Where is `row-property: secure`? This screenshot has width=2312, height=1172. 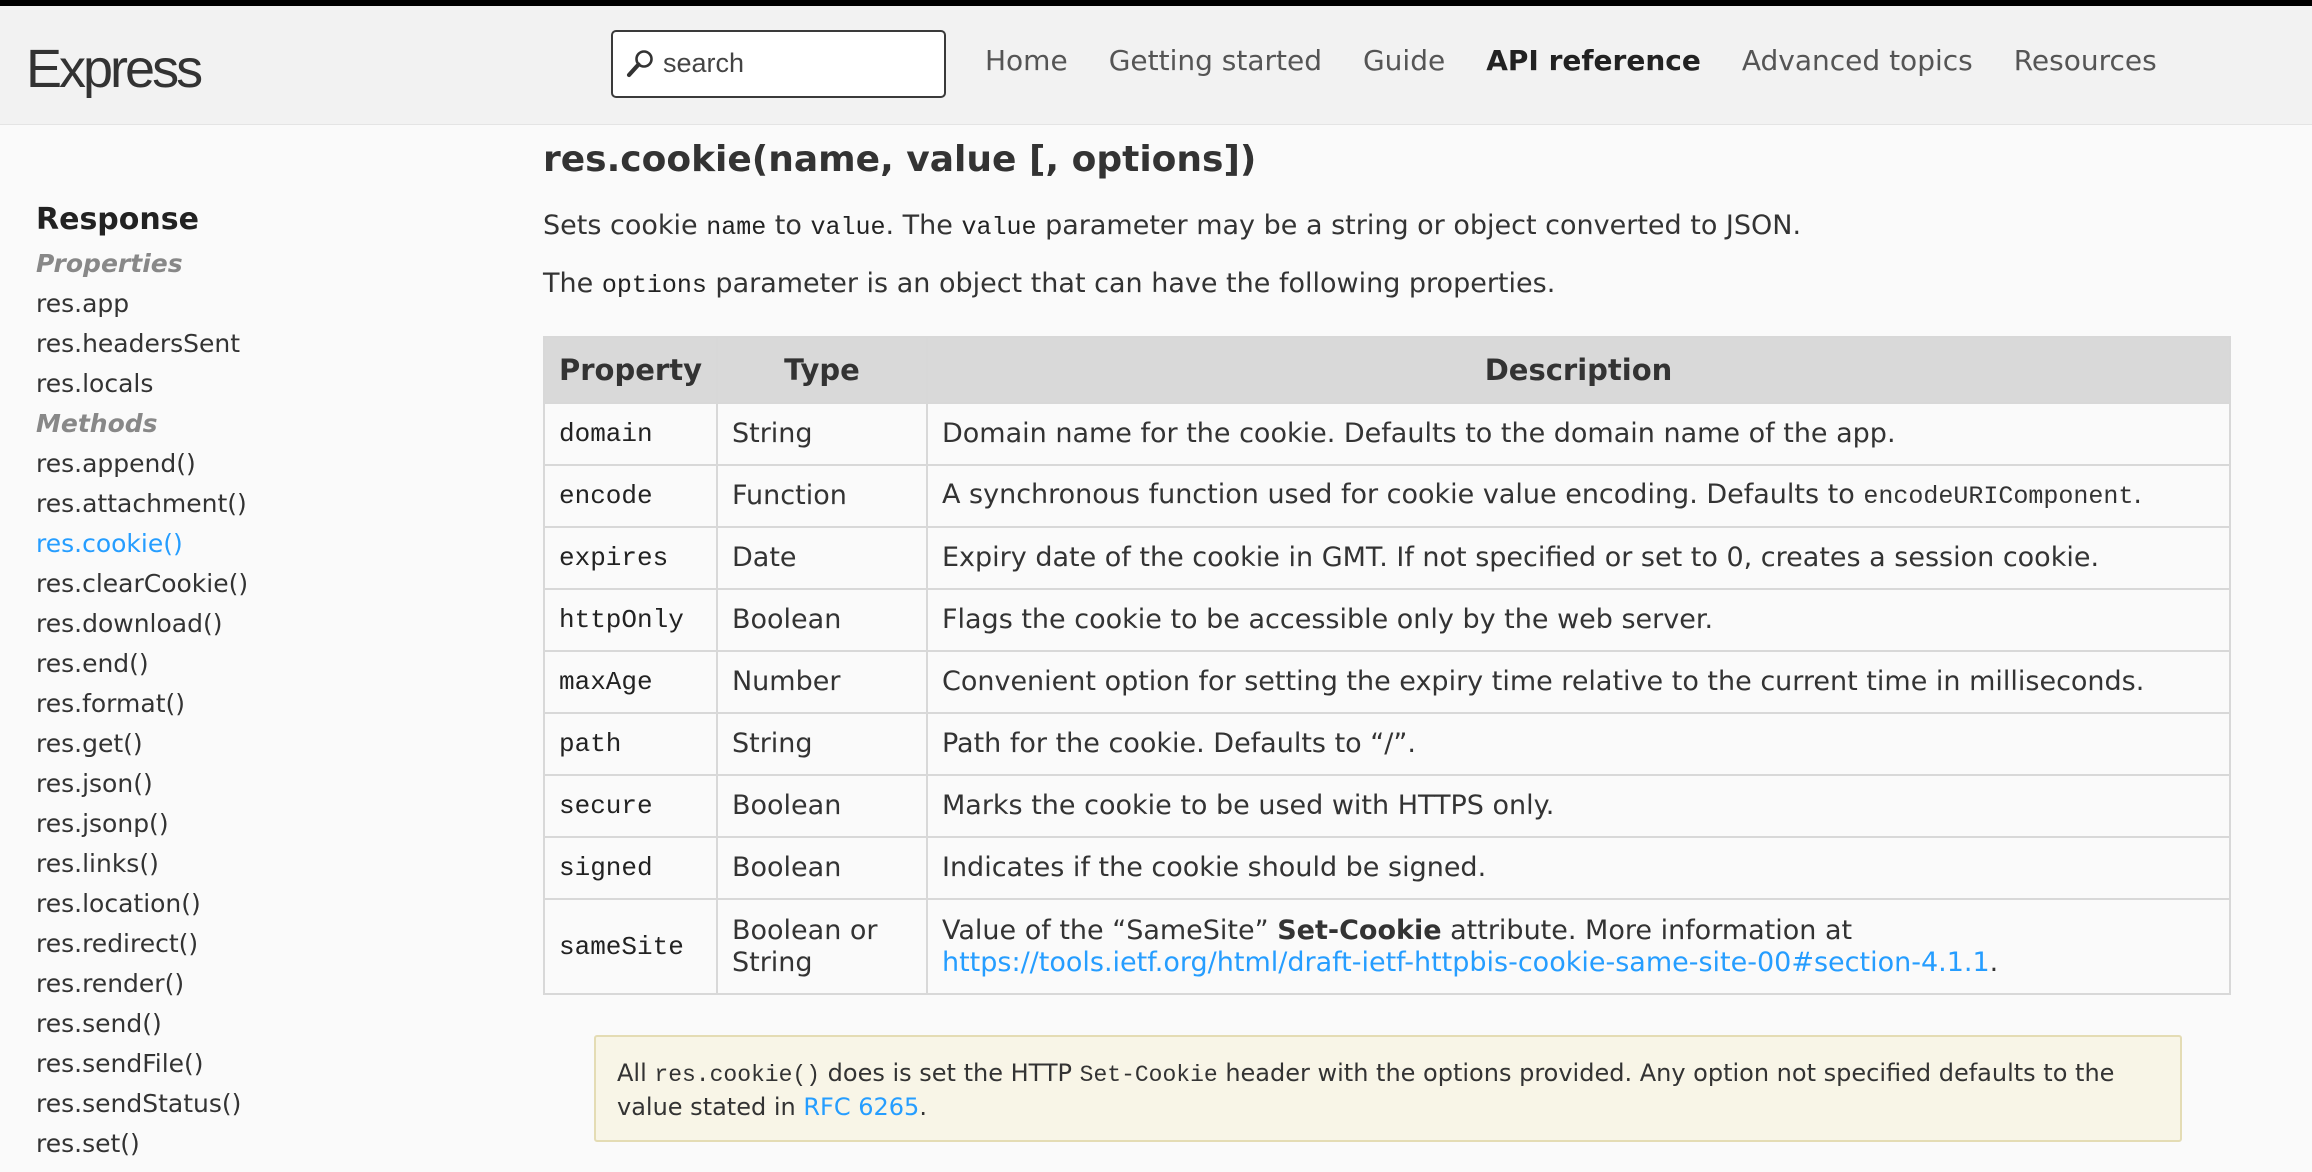
row-property: secure is located at coordinates (630, 806).